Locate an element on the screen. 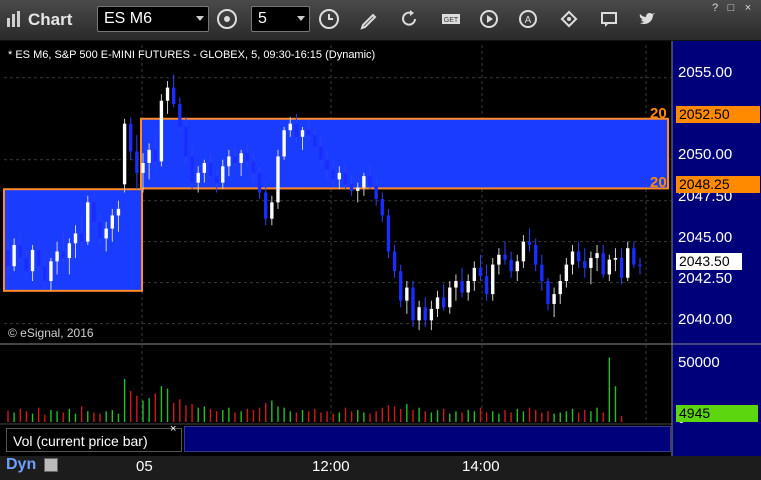  dynamic-mode-label: Dyn is located at coordinates (21, 465).